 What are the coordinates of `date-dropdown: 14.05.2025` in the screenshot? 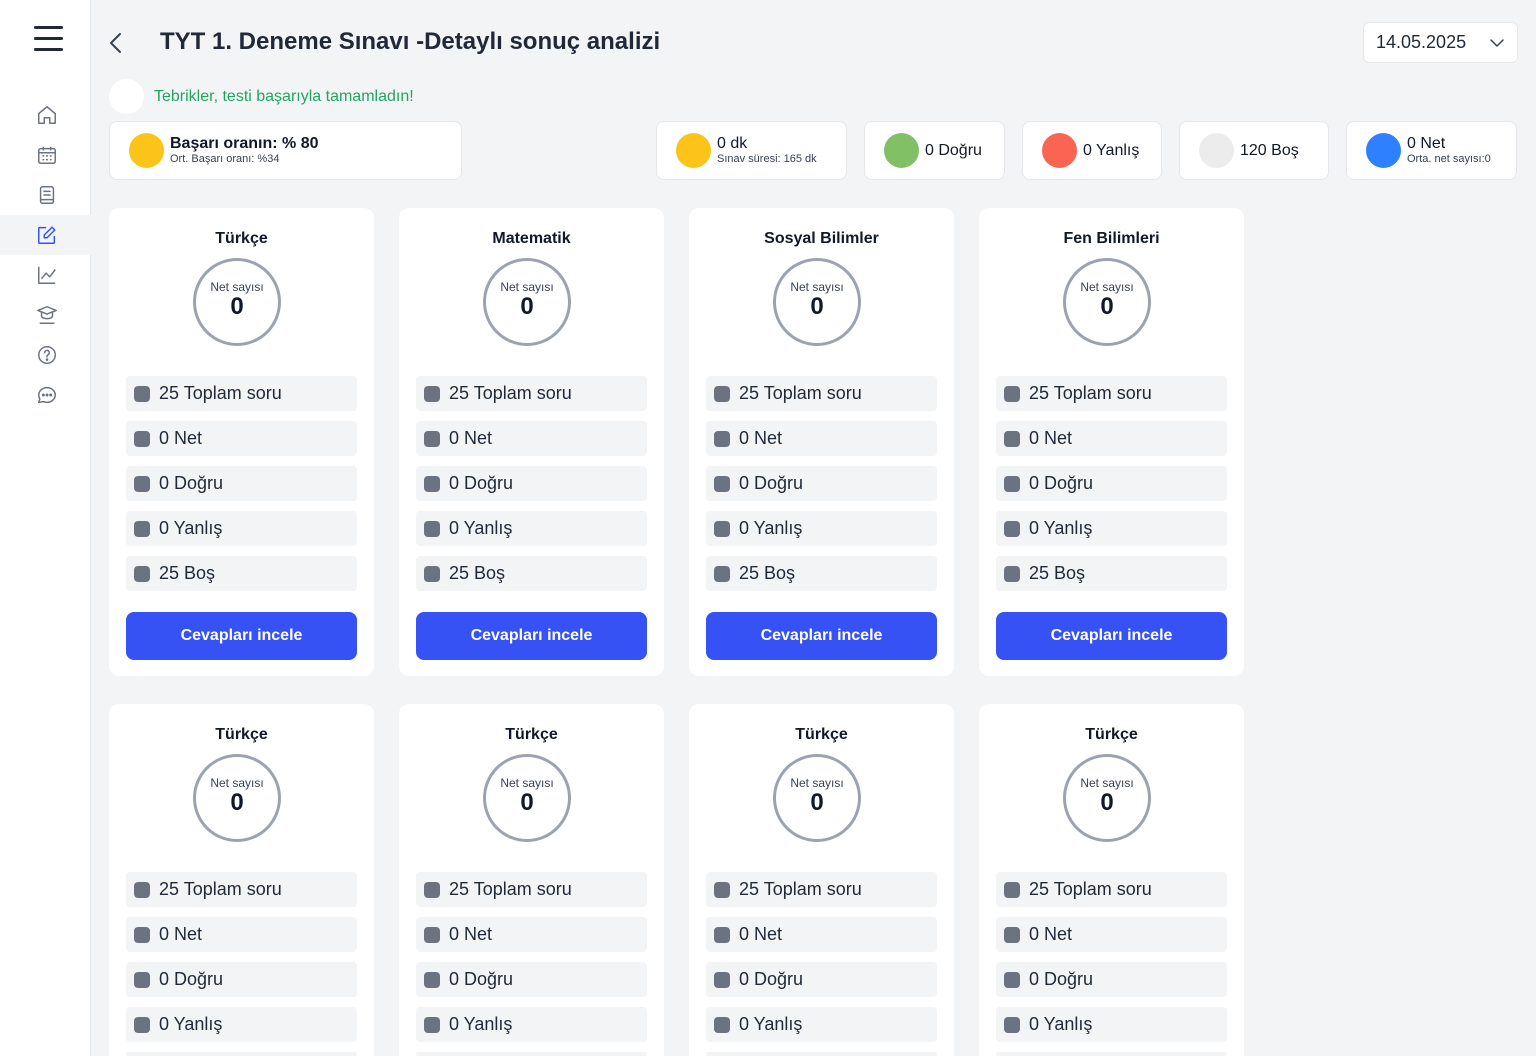 It's located at (1440, 42).